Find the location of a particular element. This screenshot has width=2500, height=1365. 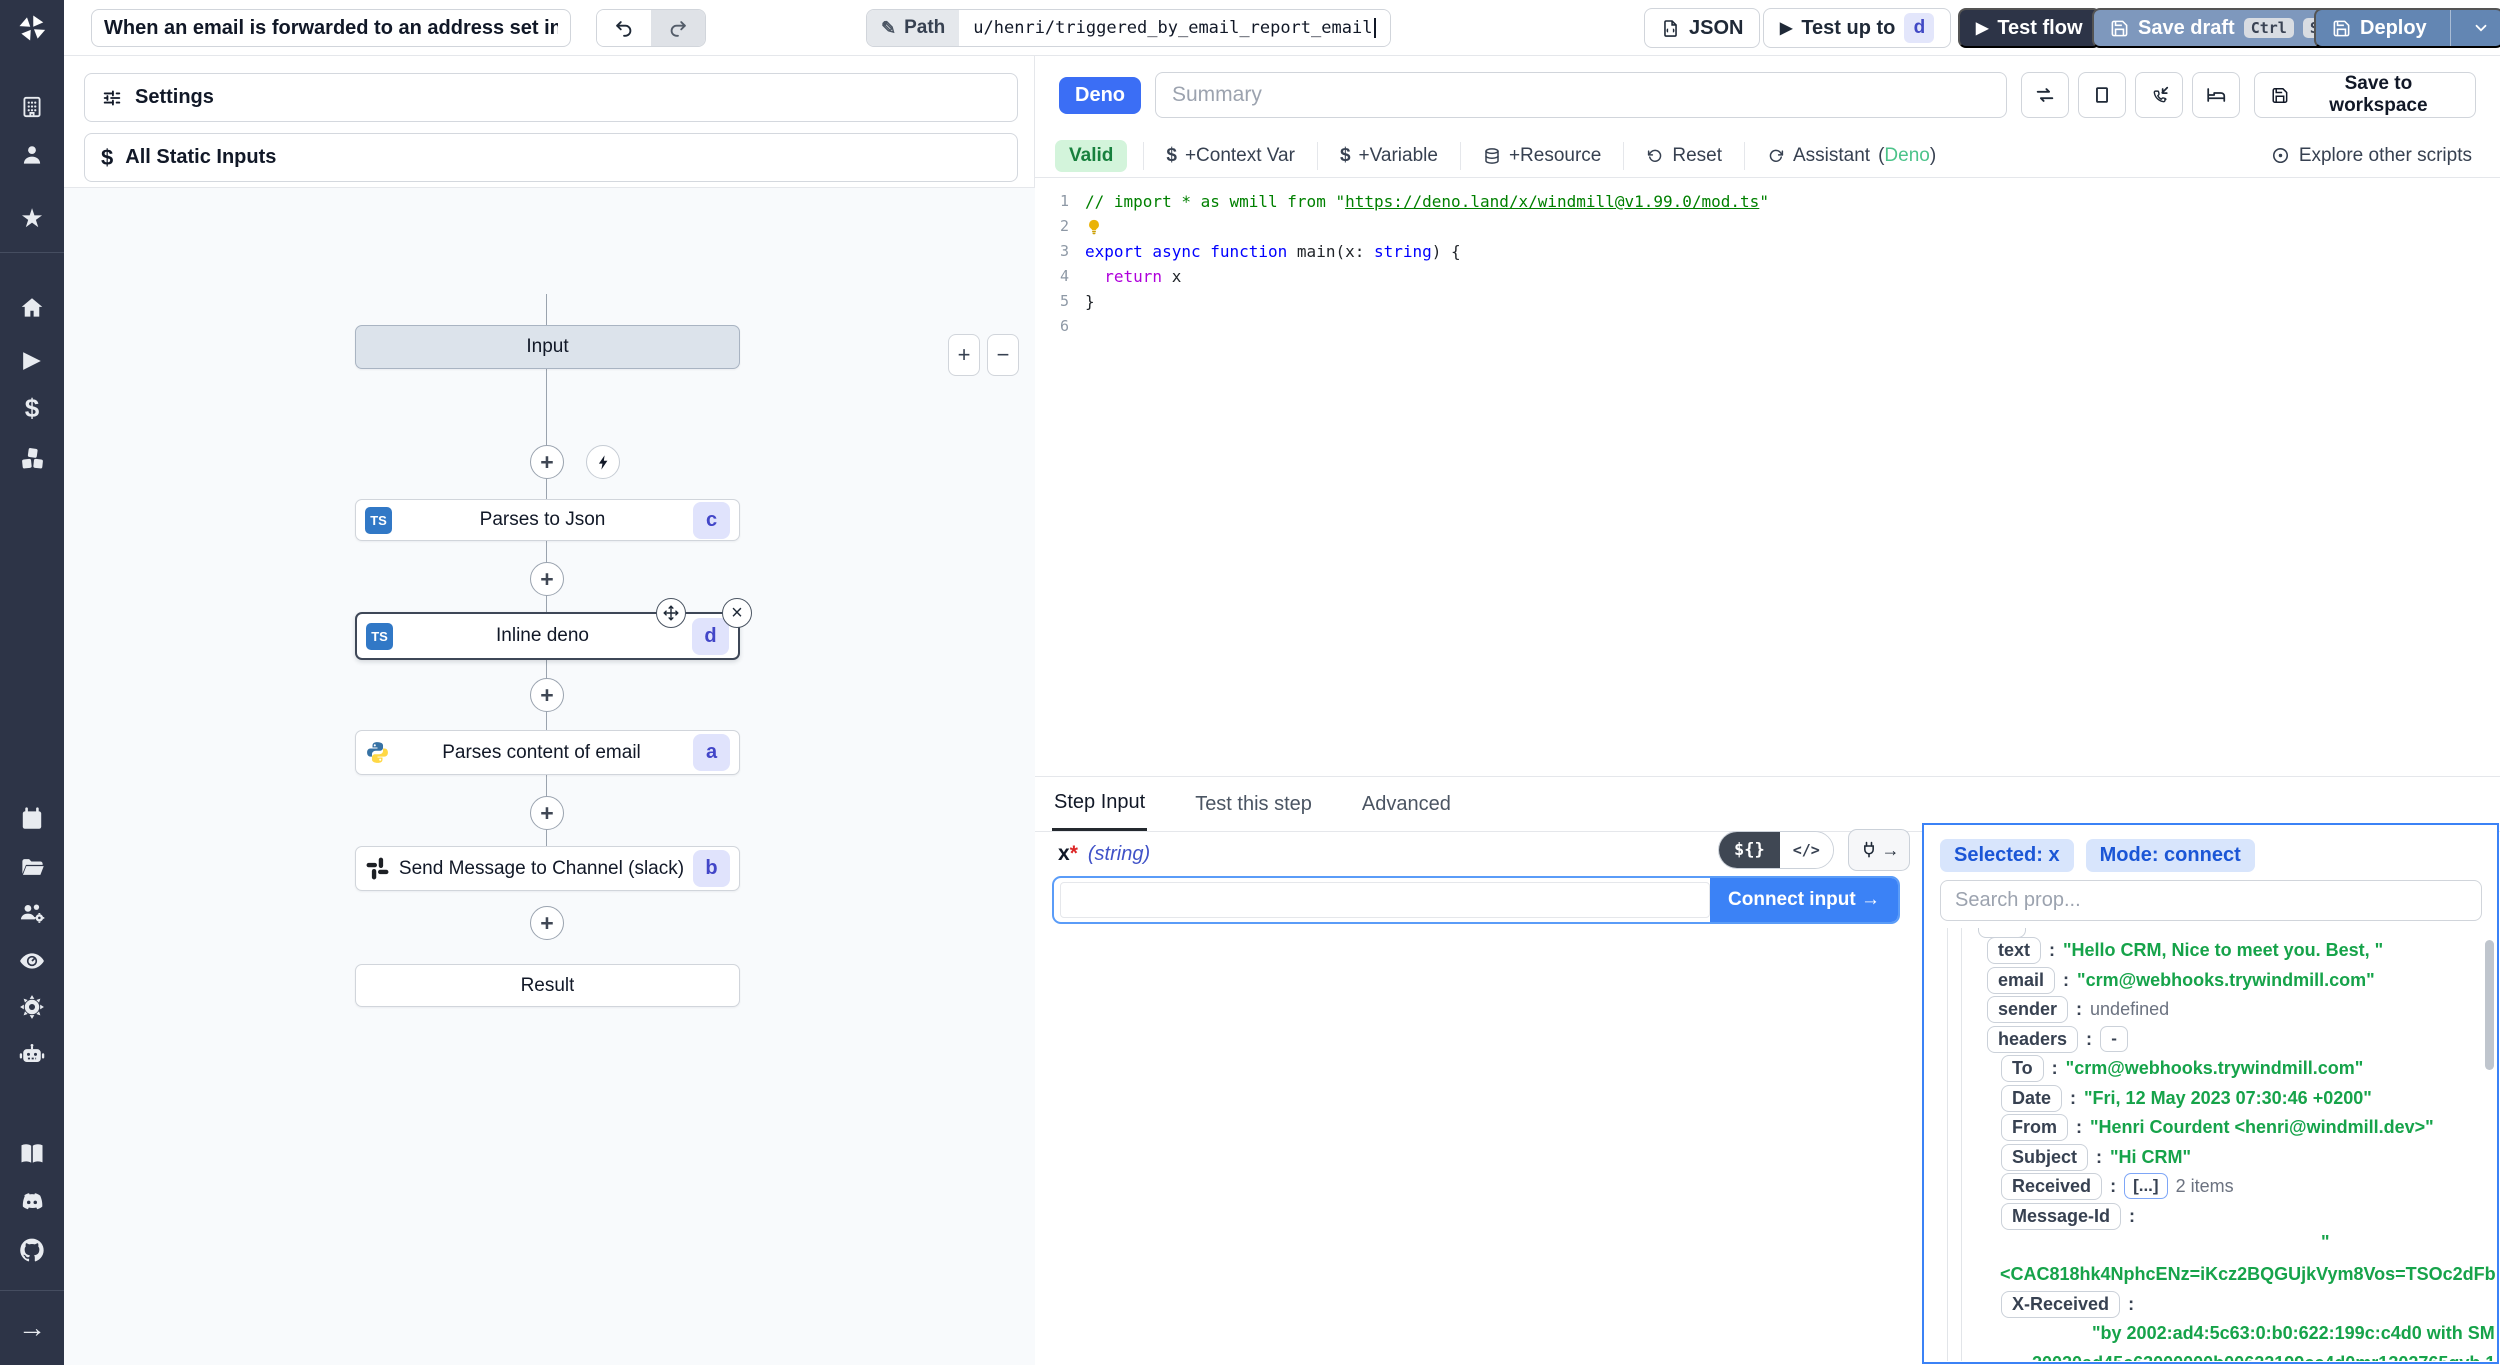

zoom-in-button: + is located at coordinates (964, 355).